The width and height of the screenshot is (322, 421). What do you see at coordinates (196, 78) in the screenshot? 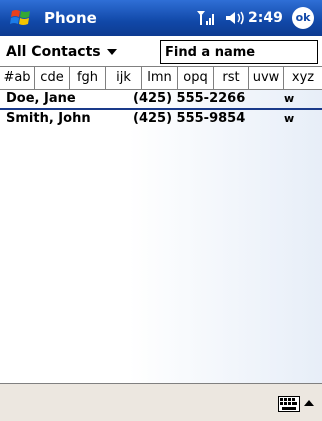
I see `tab-opq: opq` at bounding box center [196, 78].